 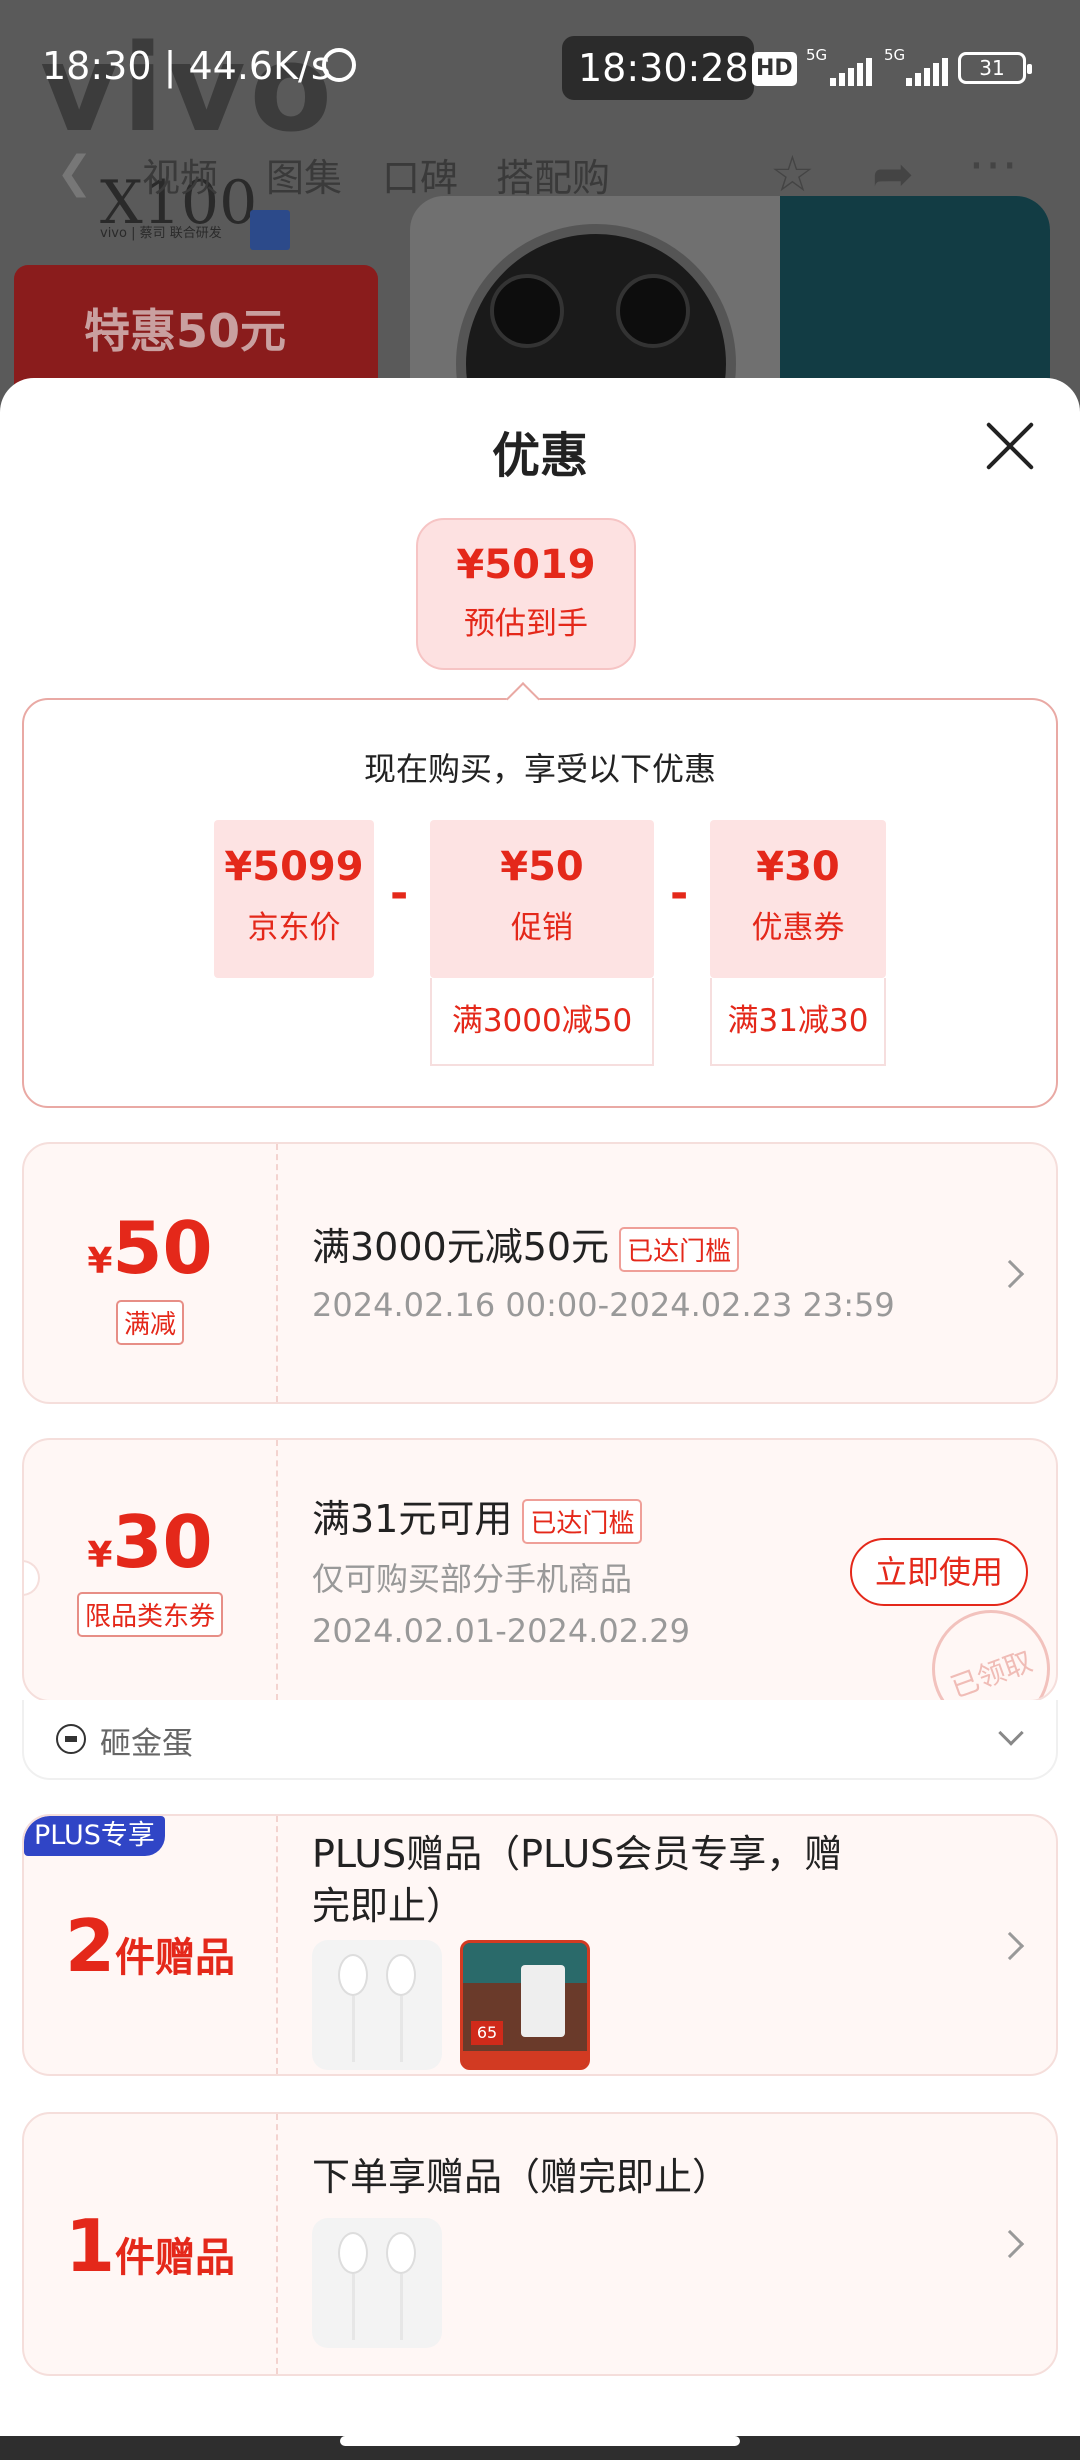 What do you see at coordinates (540, 1740) in the screenshot?
I see `golden-egg-row: 砸金蛋` at bounding box center [540, 1740].